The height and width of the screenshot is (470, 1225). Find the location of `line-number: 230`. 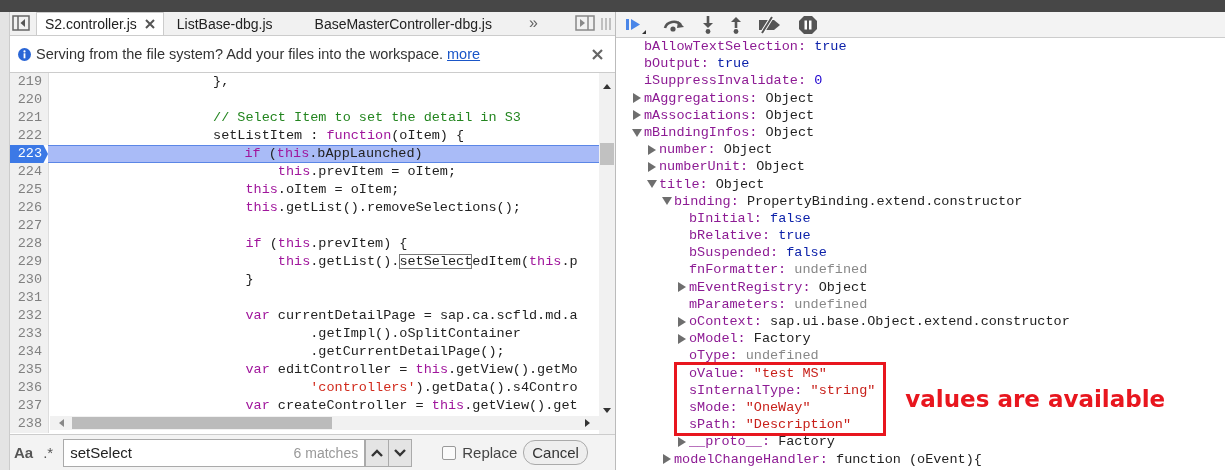

line-number: 230 is located at coordinates (29, 280).